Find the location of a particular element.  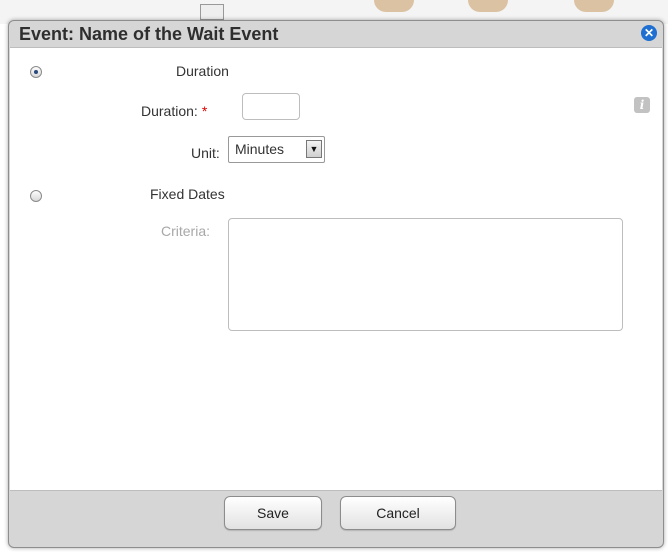

duration-radio is located at coordinates (36, 72).